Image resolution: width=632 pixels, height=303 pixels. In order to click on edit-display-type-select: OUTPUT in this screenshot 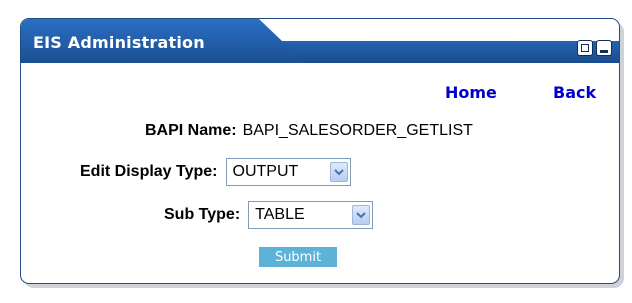, I will do `click(288, 172)`.